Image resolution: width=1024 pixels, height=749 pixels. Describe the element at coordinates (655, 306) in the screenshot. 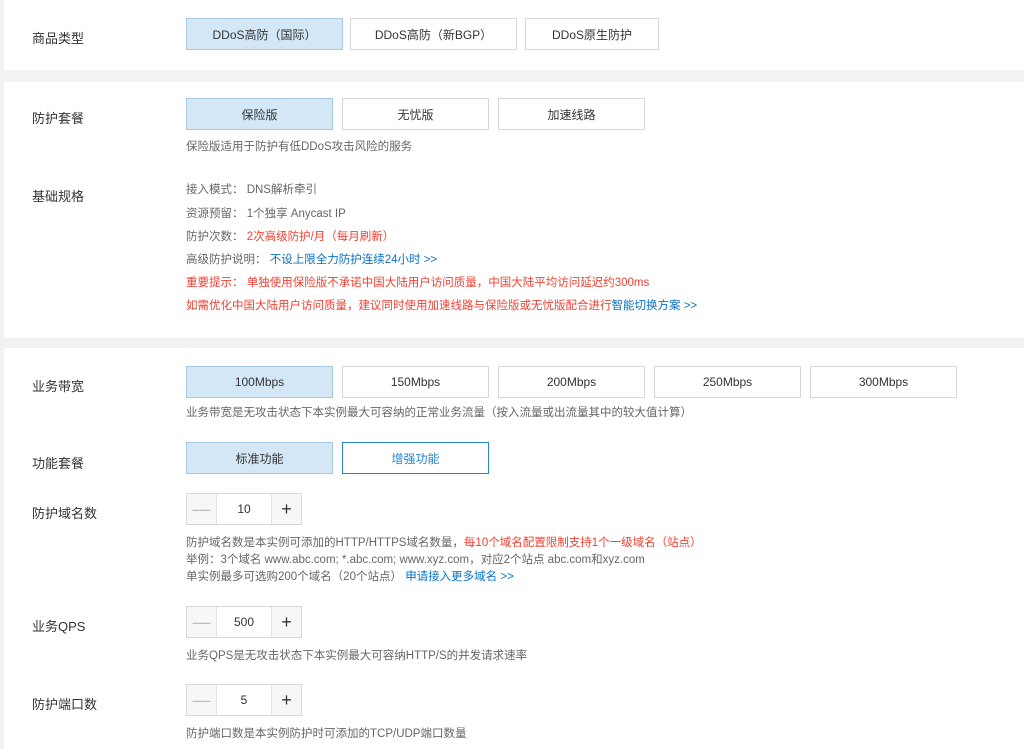

I see `smart-switch-link: 智能切换方案 >>` at that location.